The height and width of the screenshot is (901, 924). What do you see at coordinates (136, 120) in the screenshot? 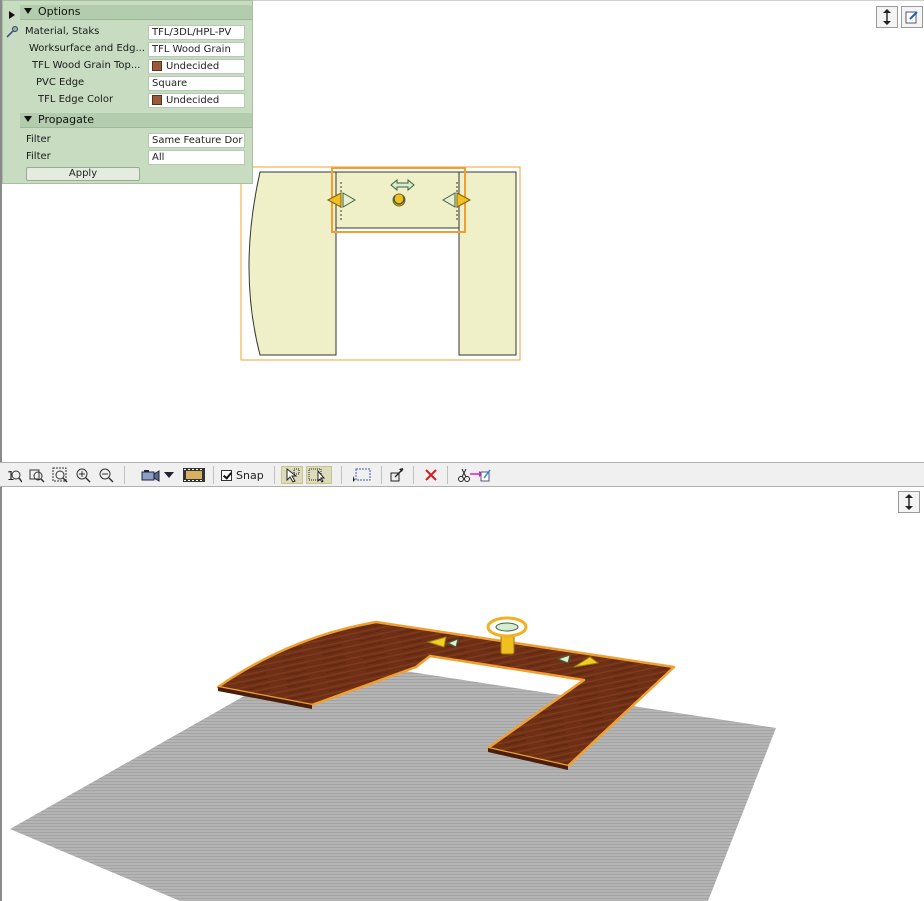
I see `propagate-section-header: Propagate` at bounding box center [136, 120].